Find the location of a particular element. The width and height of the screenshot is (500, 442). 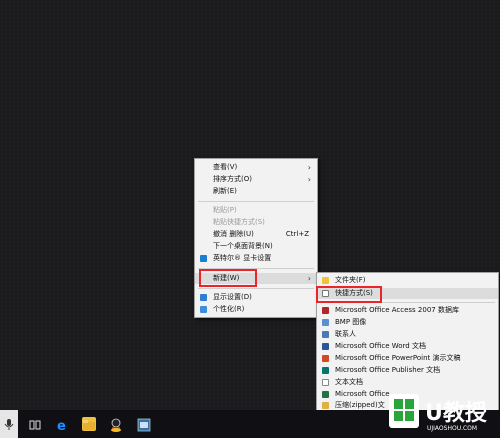

app-window-button is located at coordinates (144, 424).